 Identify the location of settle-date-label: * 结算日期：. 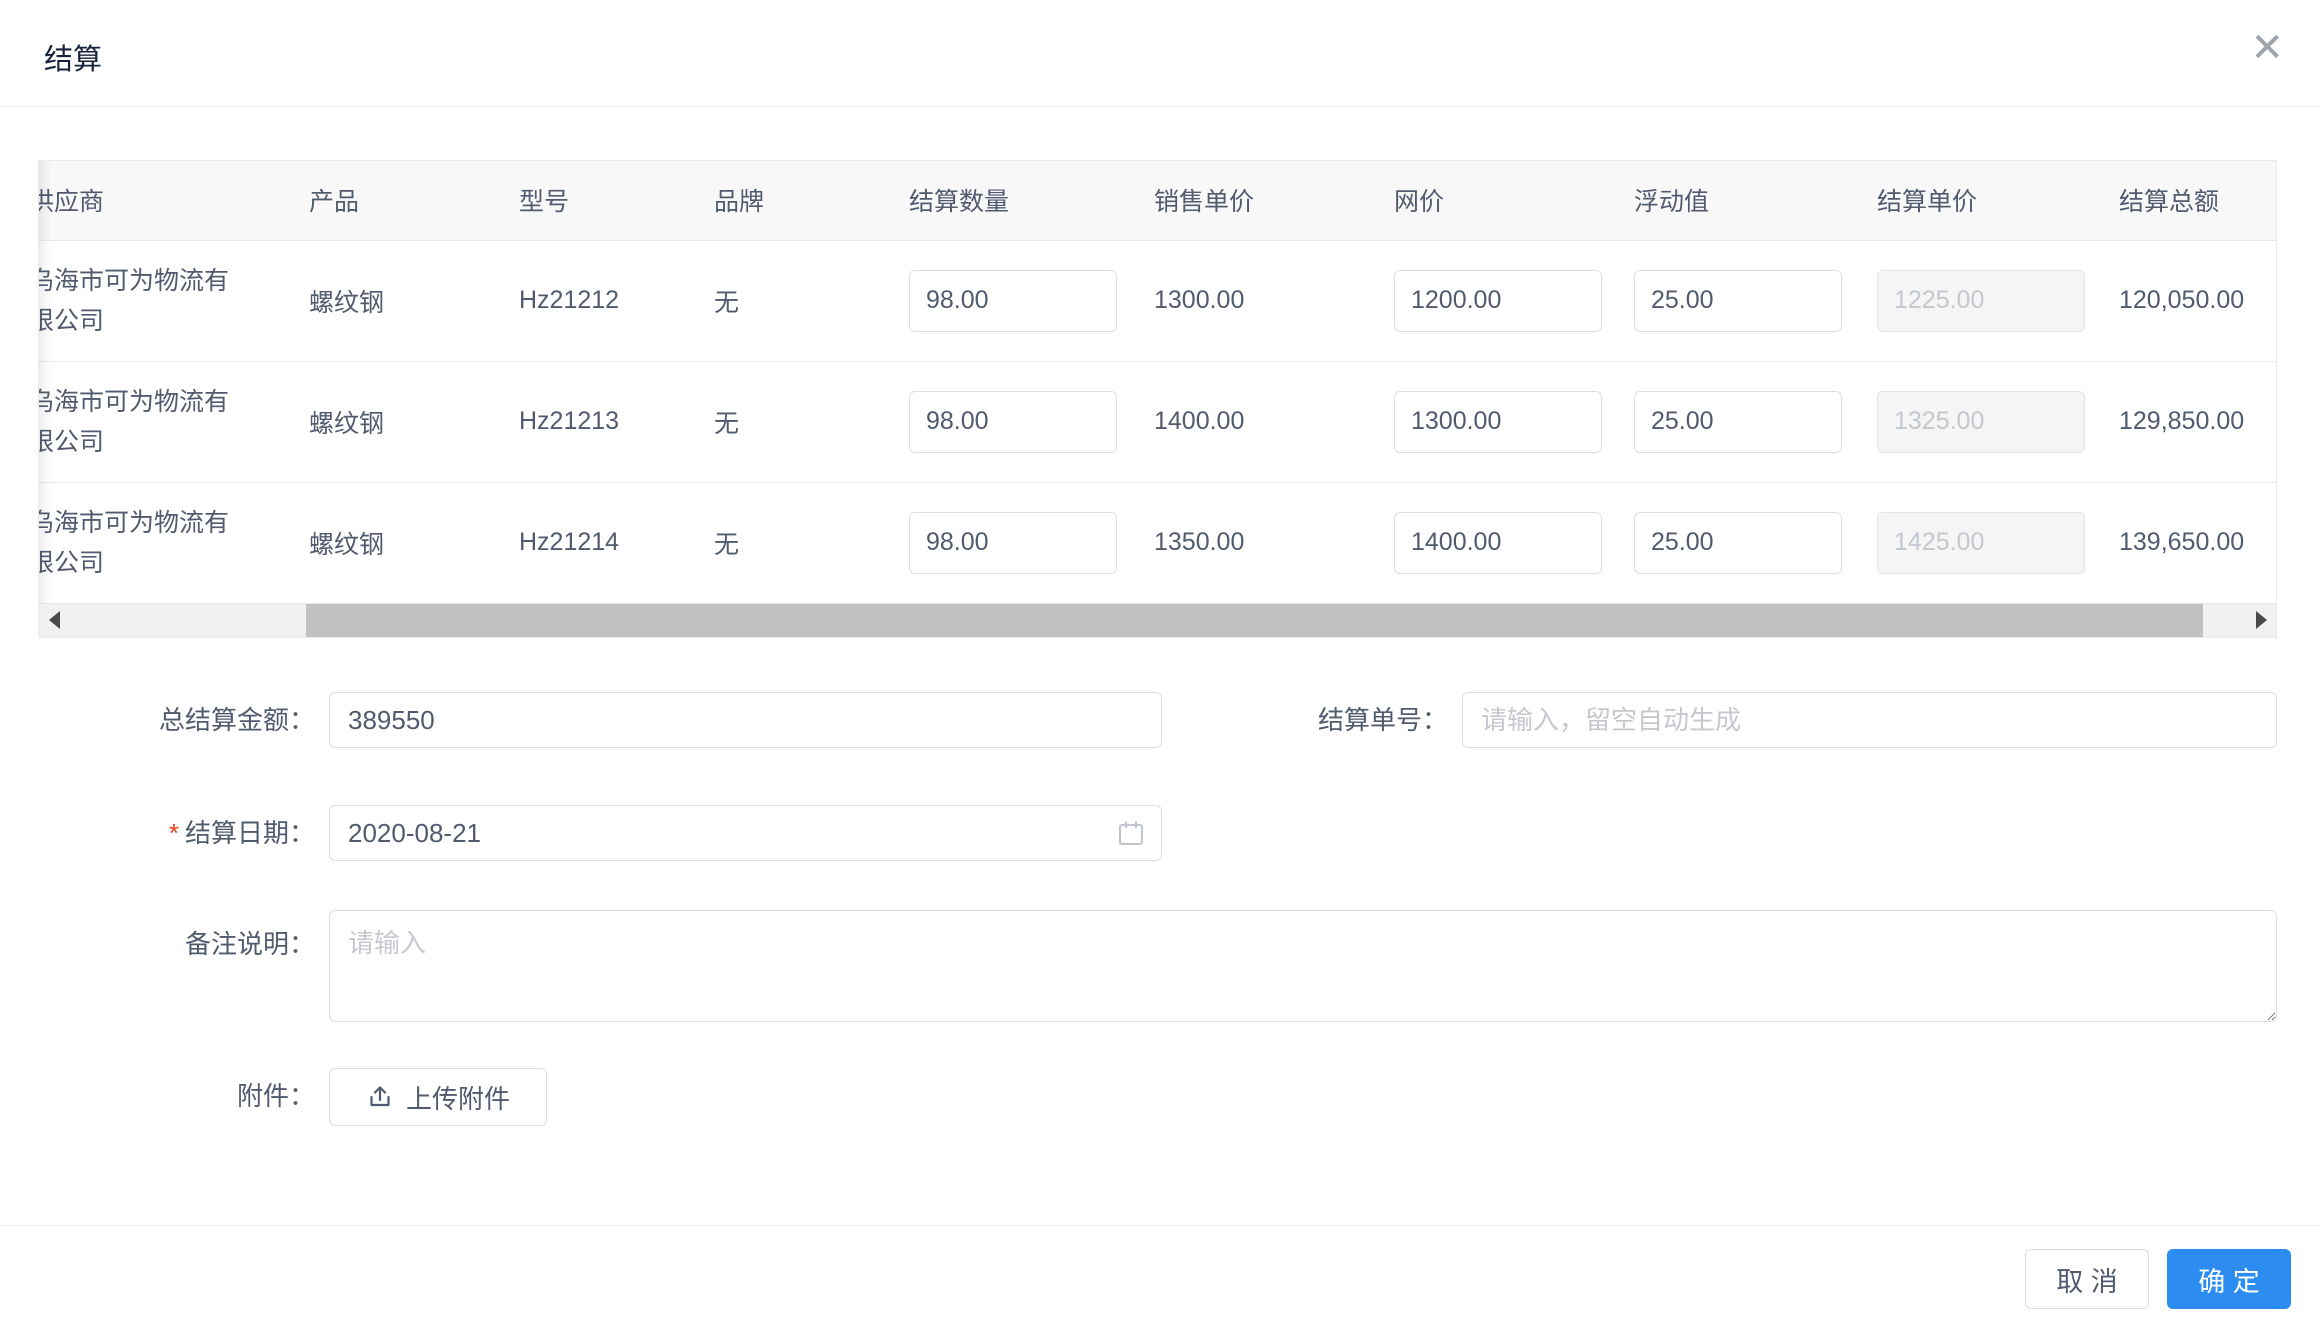
(241, 833).